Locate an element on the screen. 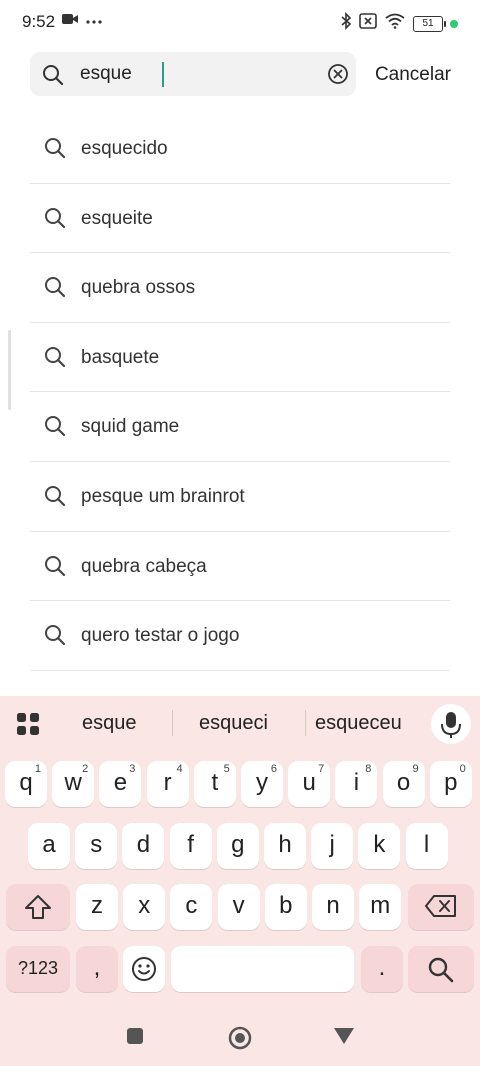 This screenshot has width=480, height=1066. comma-key: , is located at coordinates (97, 969).